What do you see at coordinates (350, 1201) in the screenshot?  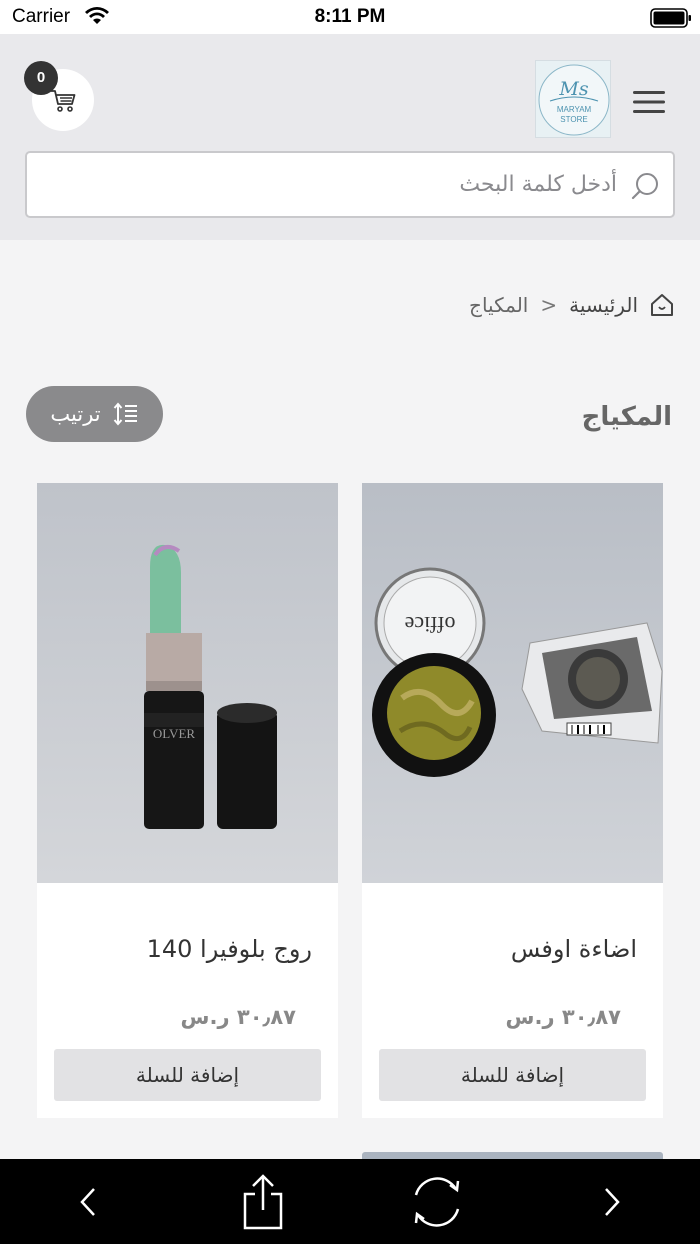 I see `browser-toolbar` at bounding box center [350, 1201].